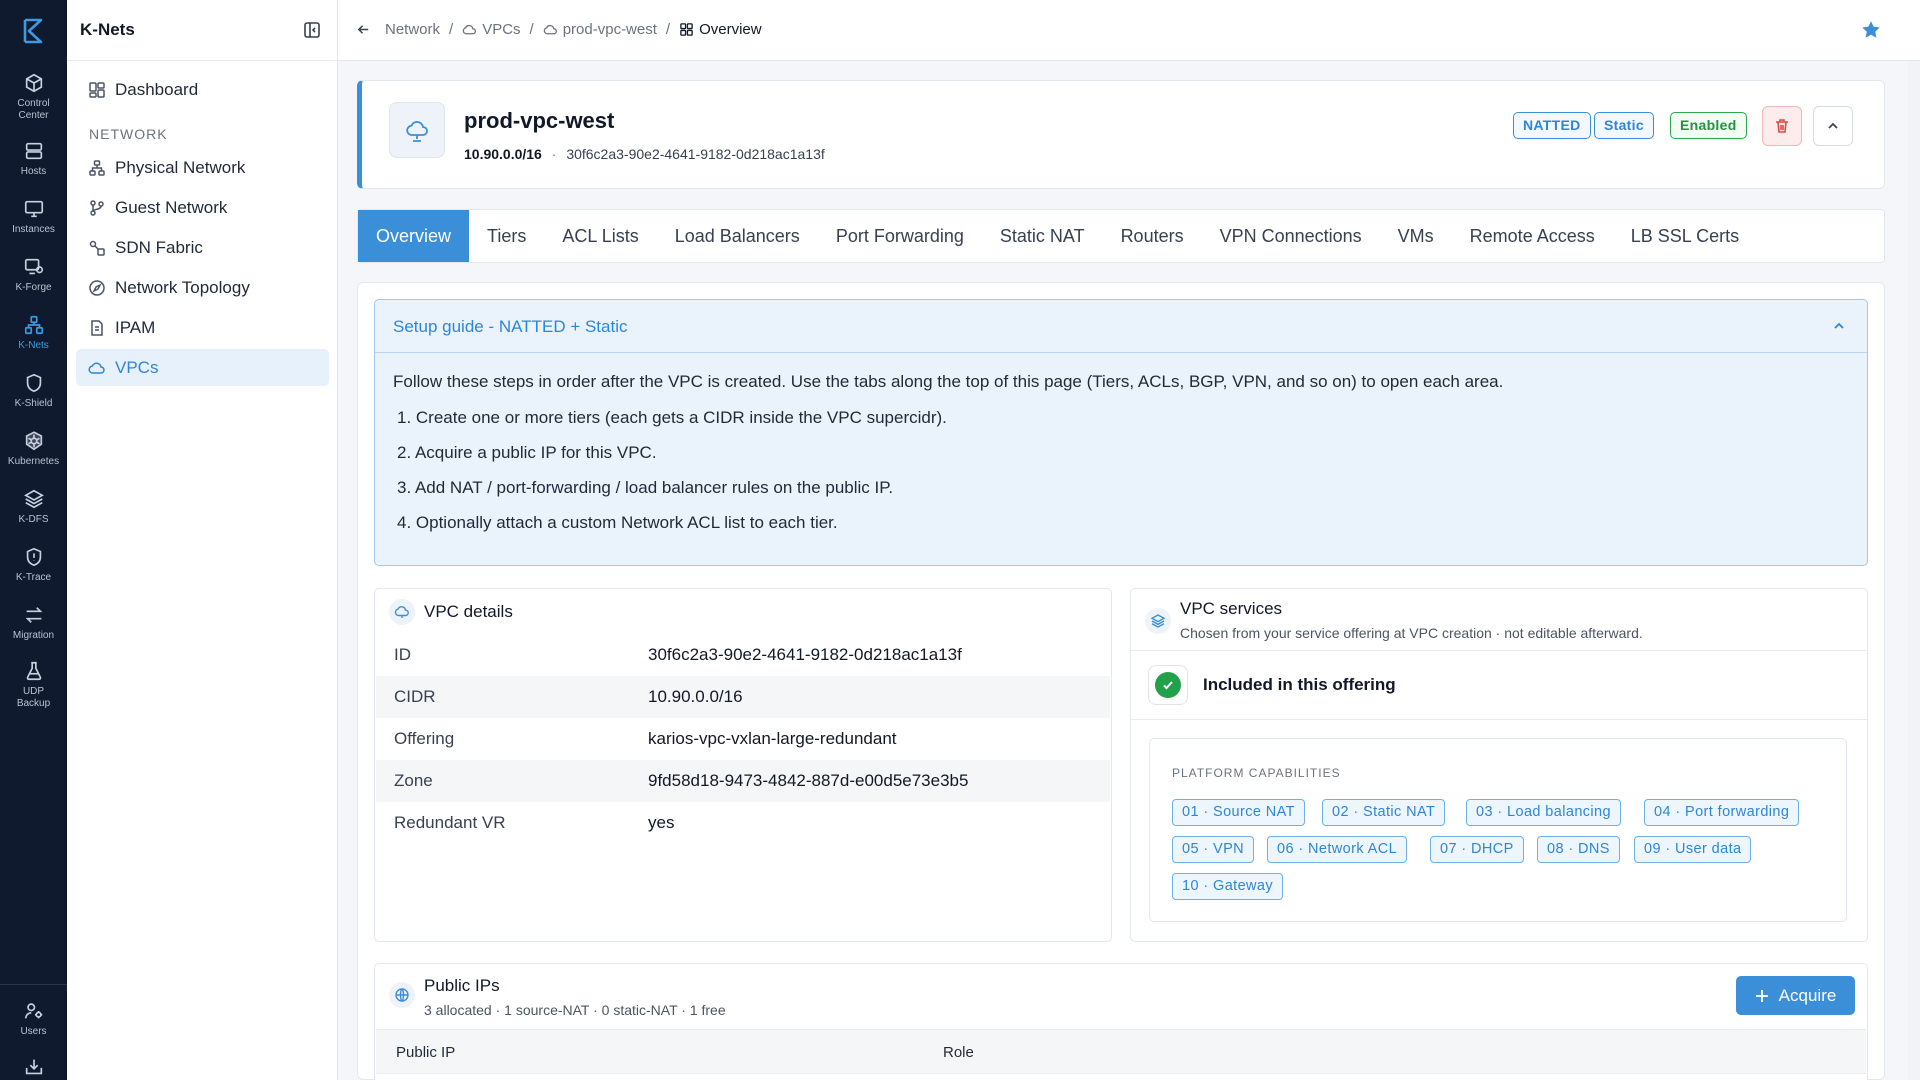 The width and height of the screenshot is (1920, 1080). What do you see at coordinates (1256, 773) in the screenshot?
I see `capabilities-label: PLATFORM CAPABILITIES` at bounding box center [1256, 773].